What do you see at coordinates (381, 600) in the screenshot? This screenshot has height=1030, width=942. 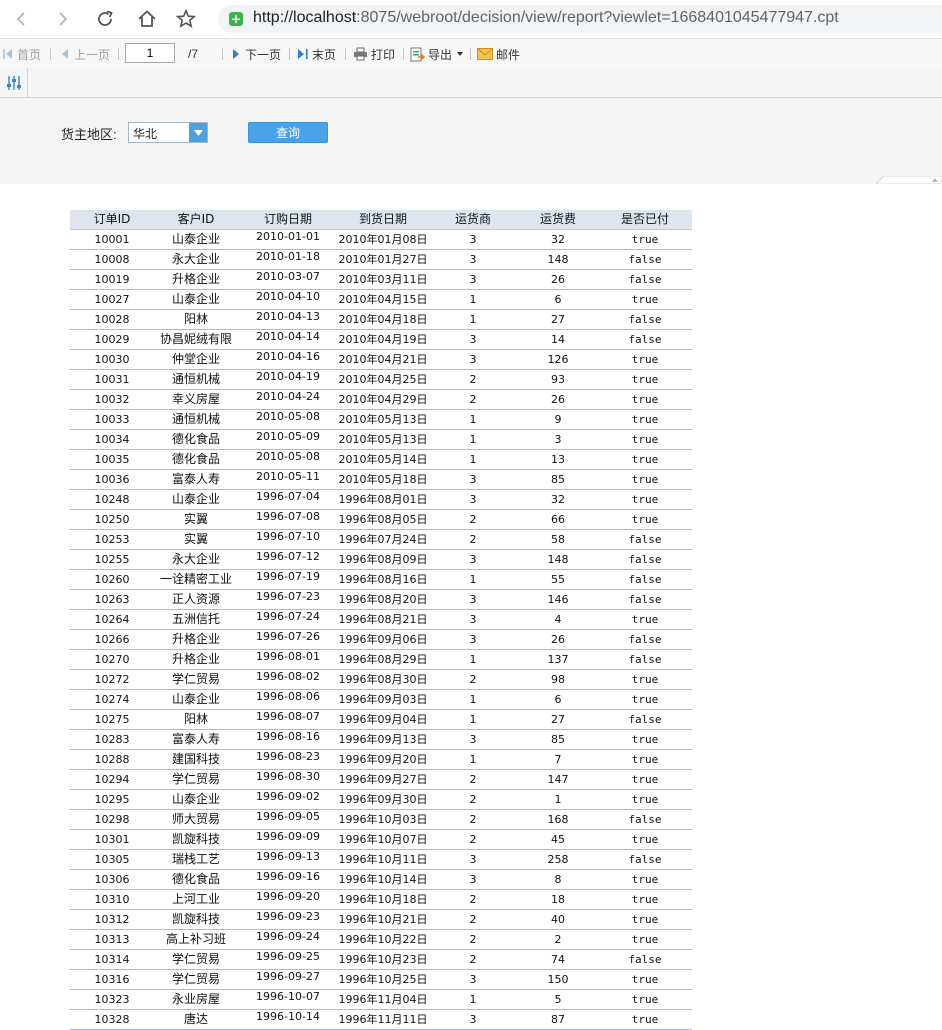 I see `table-row: 10263 正人资源 1996-07-23 1996年08月20日 3 146 false` at bounding box center [381, 600].